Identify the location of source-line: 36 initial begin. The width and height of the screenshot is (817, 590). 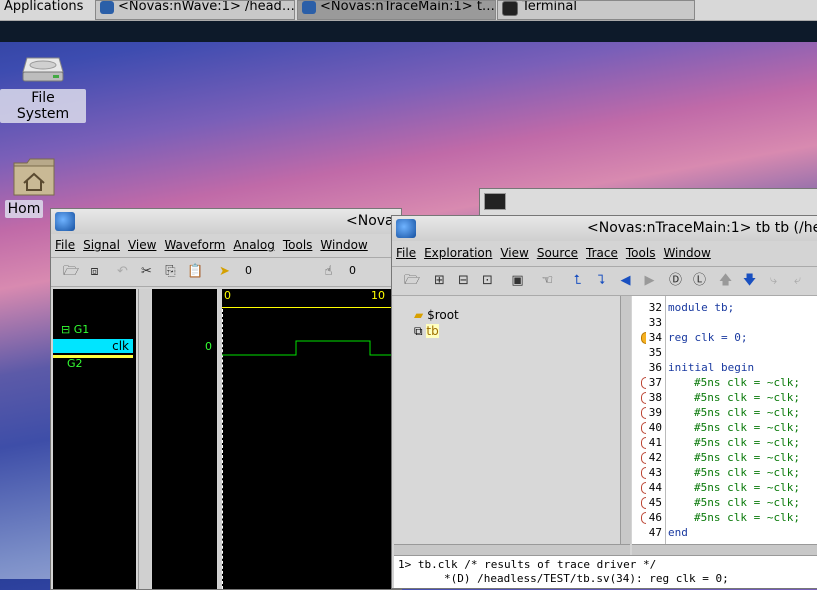
(724, 367).